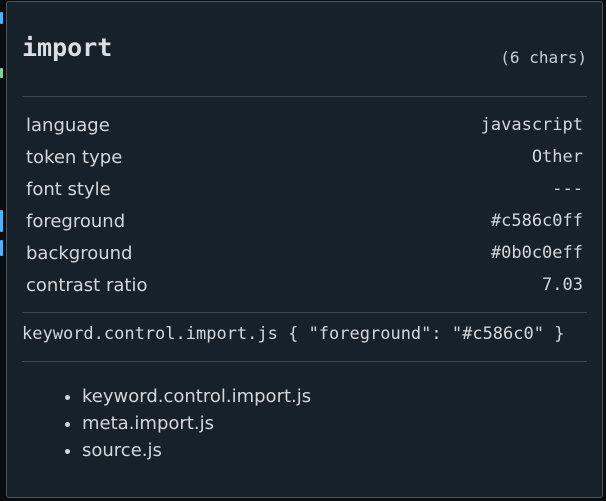 The width and height of the screenshot is (606, 501). What do you see at coordinates (304, 253) in the screenshot?
I see `property-row-background: background #0b0c0eff` at bounding box center [304, 253].